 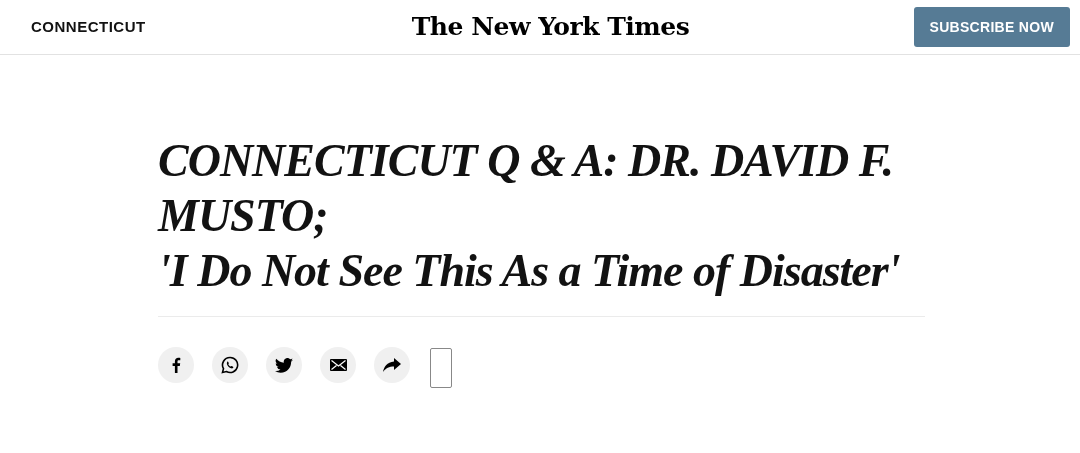 I want to click on chat-bubble-icon, so click(x=230, y=365).